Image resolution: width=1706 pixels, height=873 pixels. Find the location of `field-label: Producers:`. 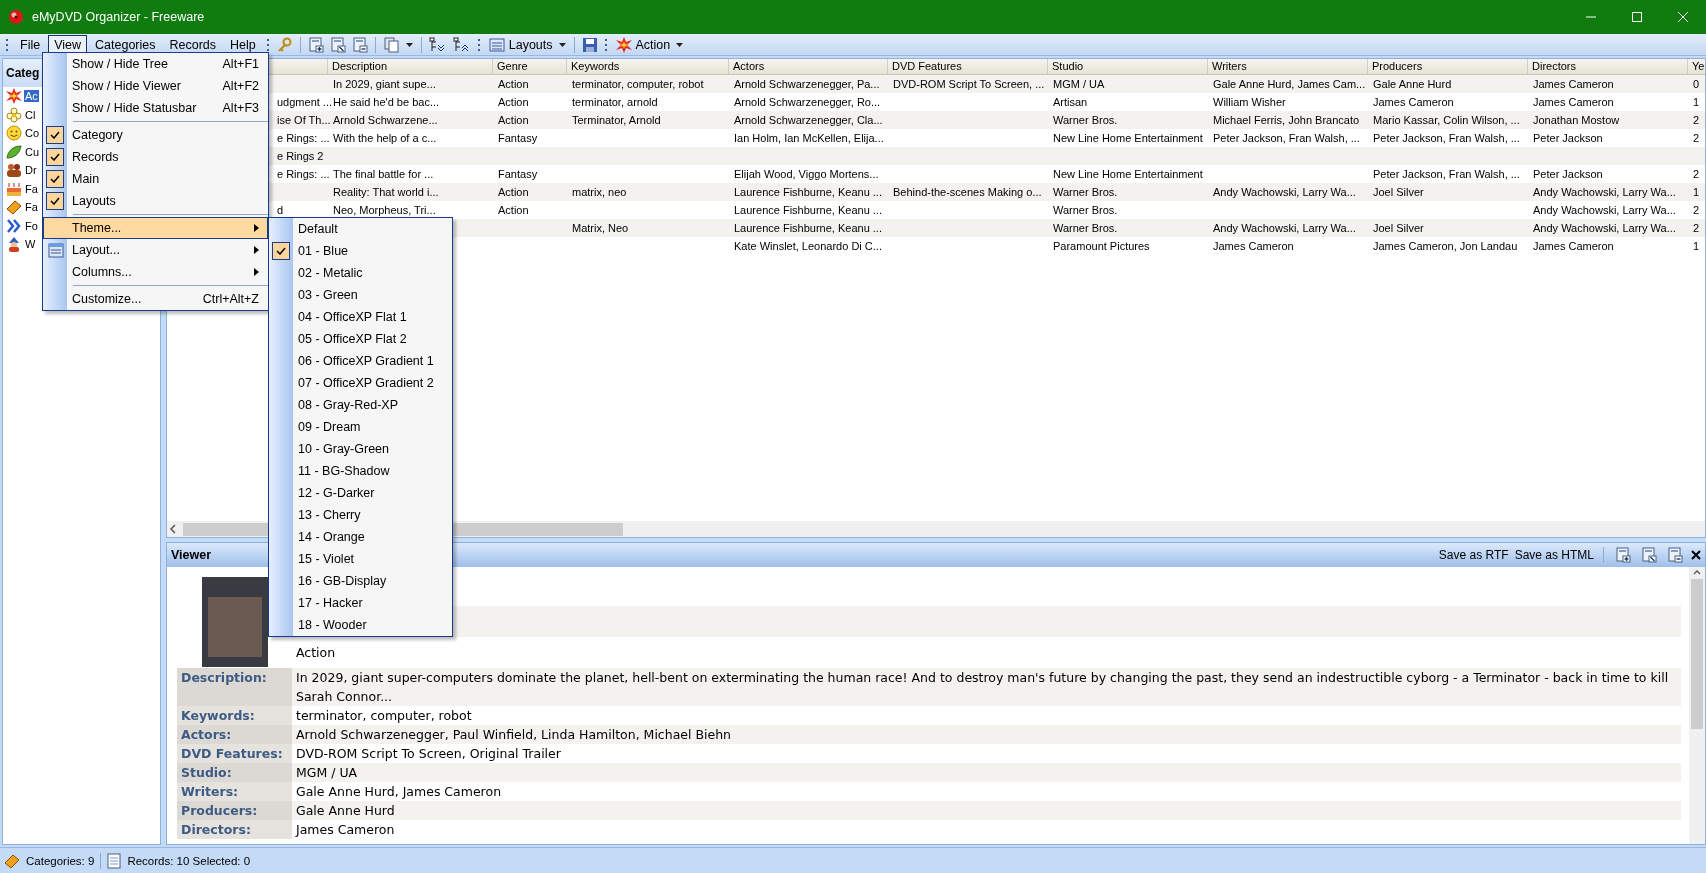

field-label: Producers: is located at coordinates (234, 810).